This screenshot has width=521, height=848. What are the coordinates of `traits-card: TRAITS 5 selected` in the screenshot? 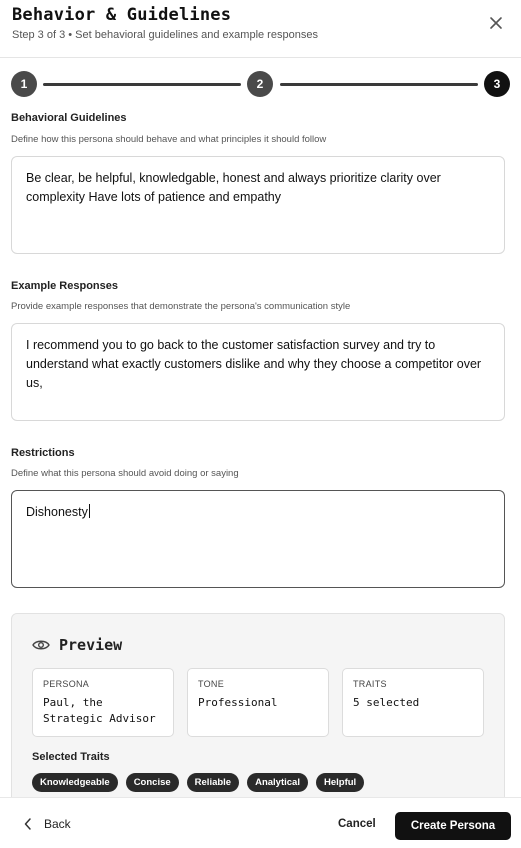 It's located at (413, 702).